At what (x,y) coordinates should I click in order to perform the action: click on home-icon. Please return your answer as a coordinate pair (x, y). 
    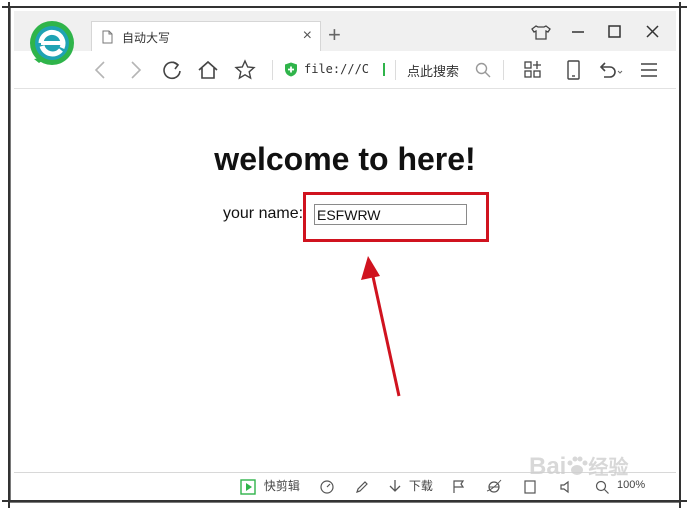
    Looking at the image, I should click on (208, 70).